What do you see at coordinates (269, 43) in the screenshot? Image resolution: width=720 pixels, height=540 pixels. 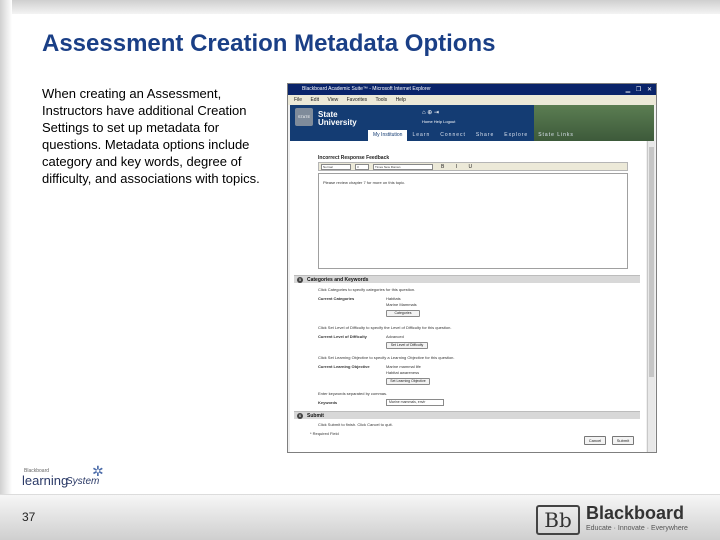 I see `slide-title: Assessment Creation Metadata Options` at bounding box center [269, 43].